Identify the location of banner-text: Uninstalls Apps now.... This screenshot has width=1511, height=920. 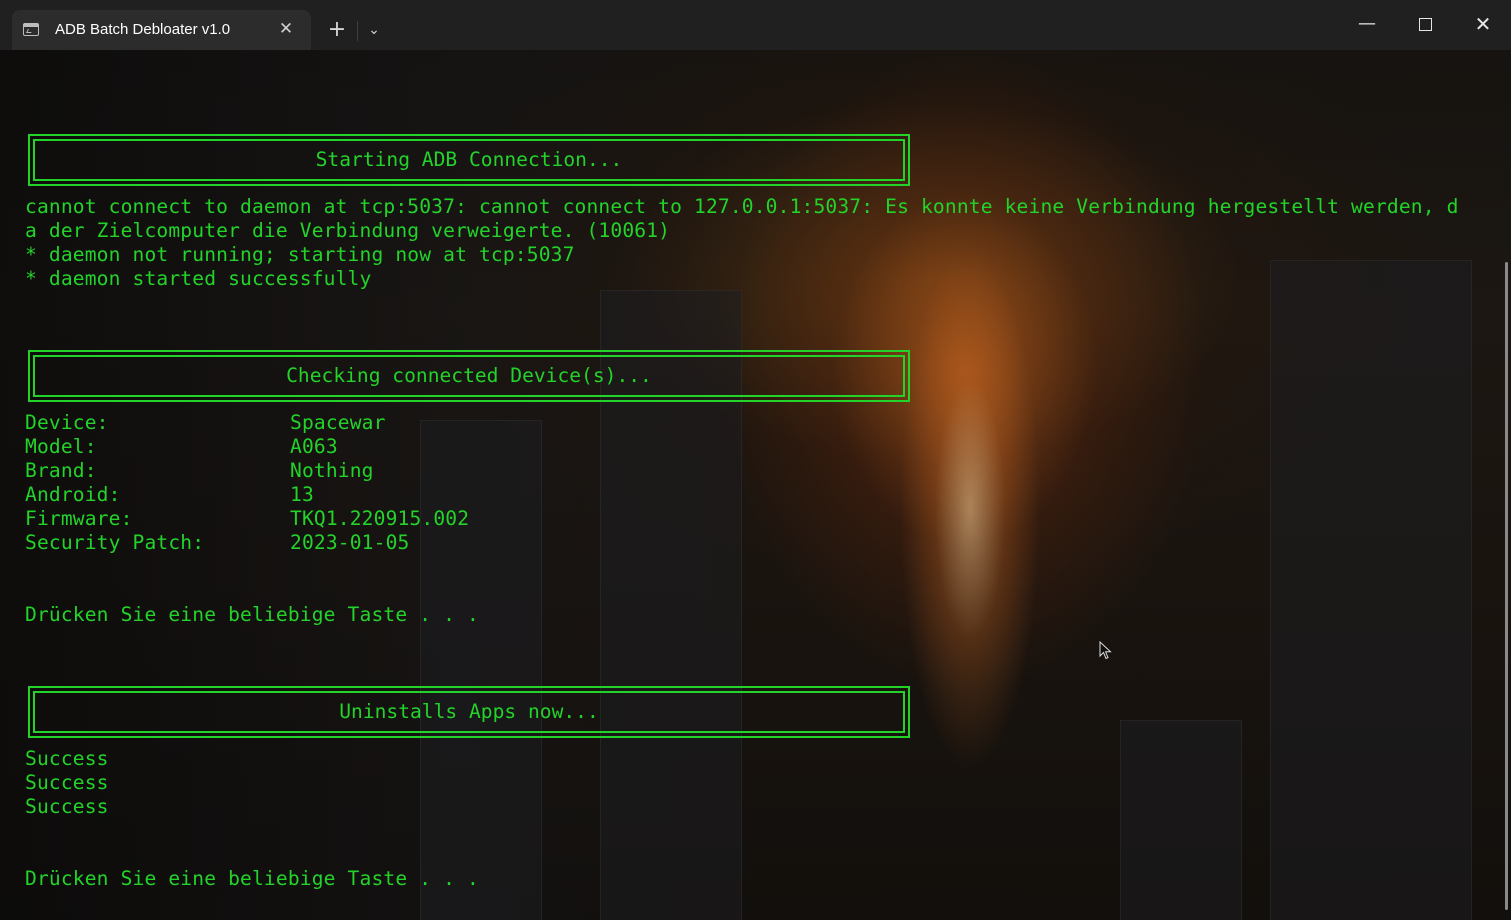
(469, 711).